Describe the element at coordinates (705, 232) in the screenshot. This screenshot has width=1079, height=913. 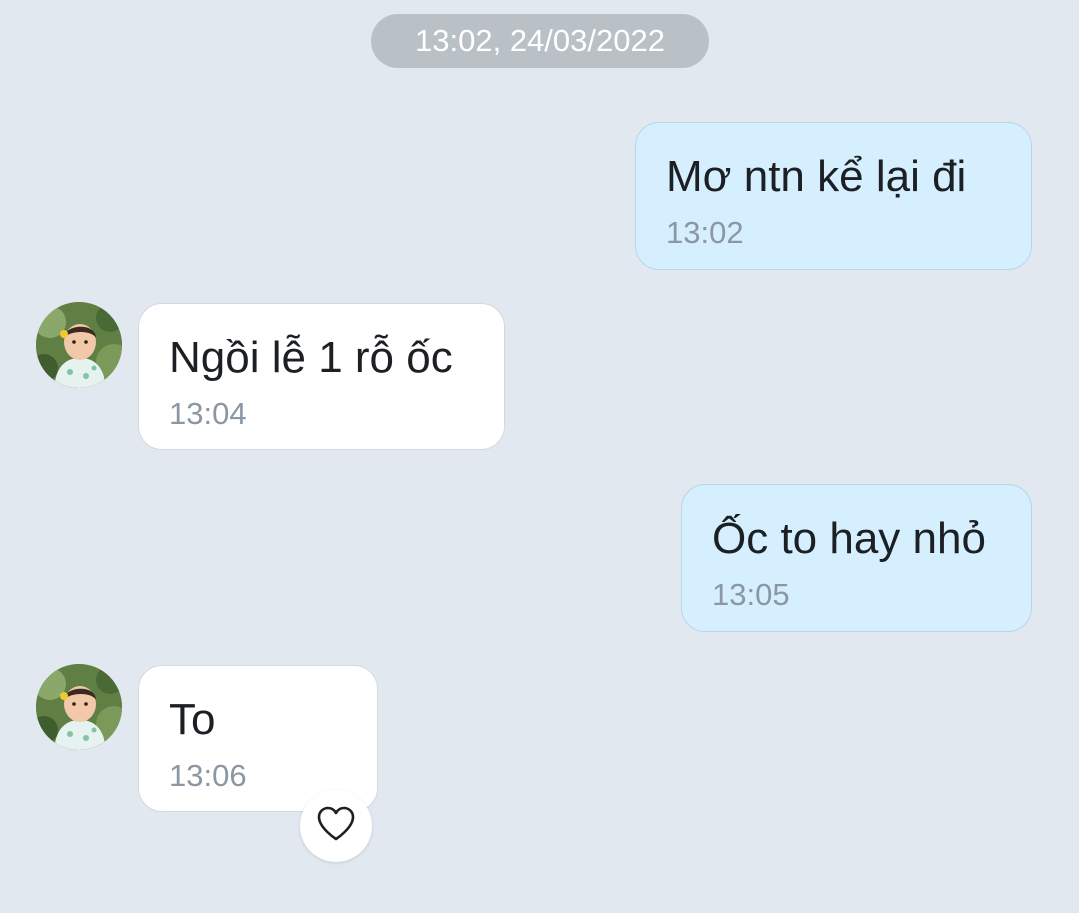
I see `message-time: 13:02` at that location.